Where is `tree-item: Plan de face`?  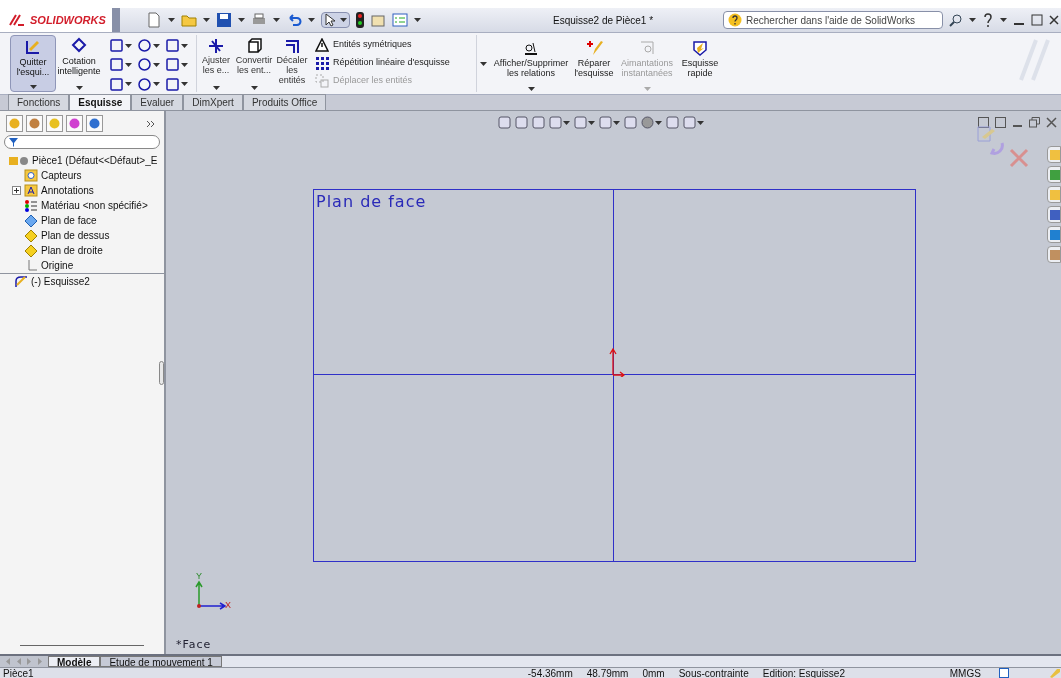 tree-item: Plan de face is located at coordinates (69, 220).